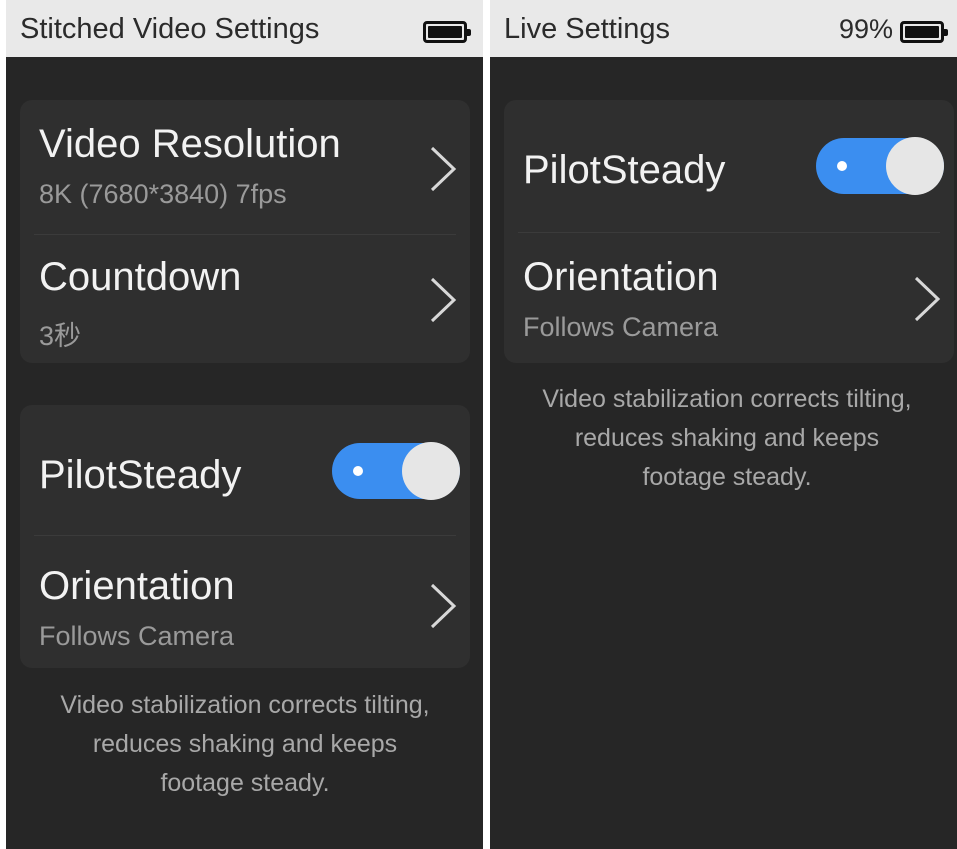 The width and height of the screenshot is (957, 849). What do you see at coordinates (163, 194) in the screenshot?
I see `video-resolution-value: 8K (7680*3840) 7fps` at bounding box center [163, 194].